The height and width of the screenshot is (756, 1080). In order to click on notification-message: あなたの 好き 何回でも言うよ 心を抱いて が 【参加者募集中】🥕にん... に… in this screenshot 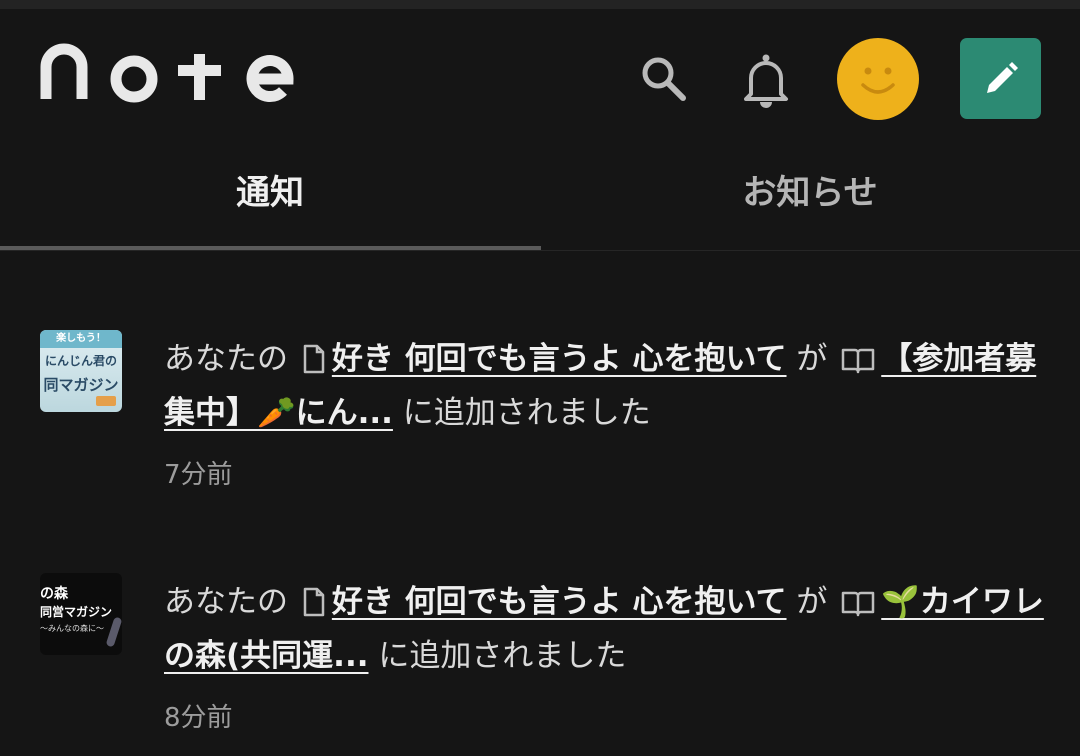, I will do `click(604, 386)`.